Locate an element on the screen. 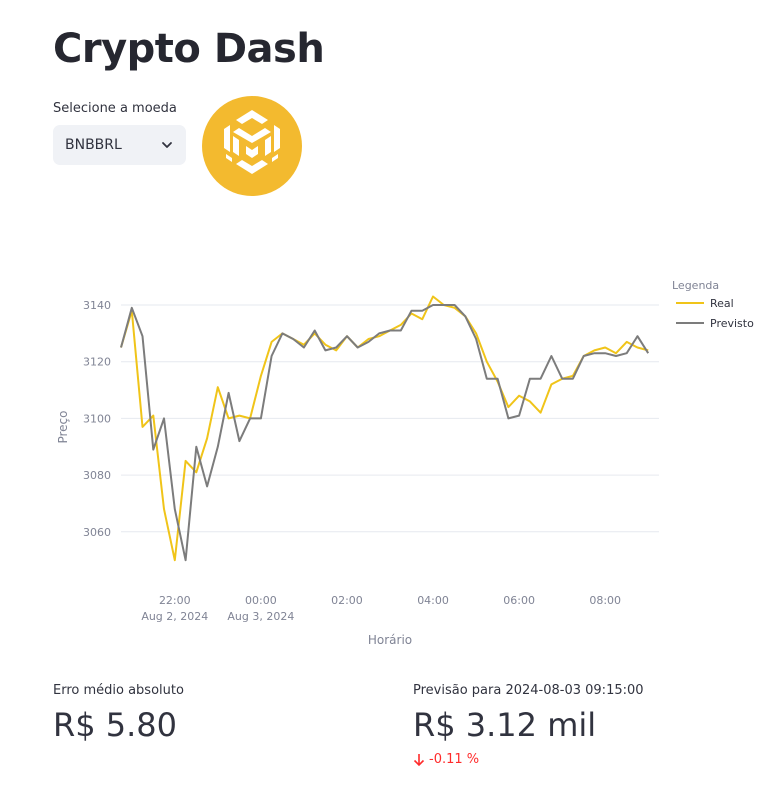 The height and width of the screenshot is (800, 776). legend-title: Legenda is located at coordinates (695, 285).